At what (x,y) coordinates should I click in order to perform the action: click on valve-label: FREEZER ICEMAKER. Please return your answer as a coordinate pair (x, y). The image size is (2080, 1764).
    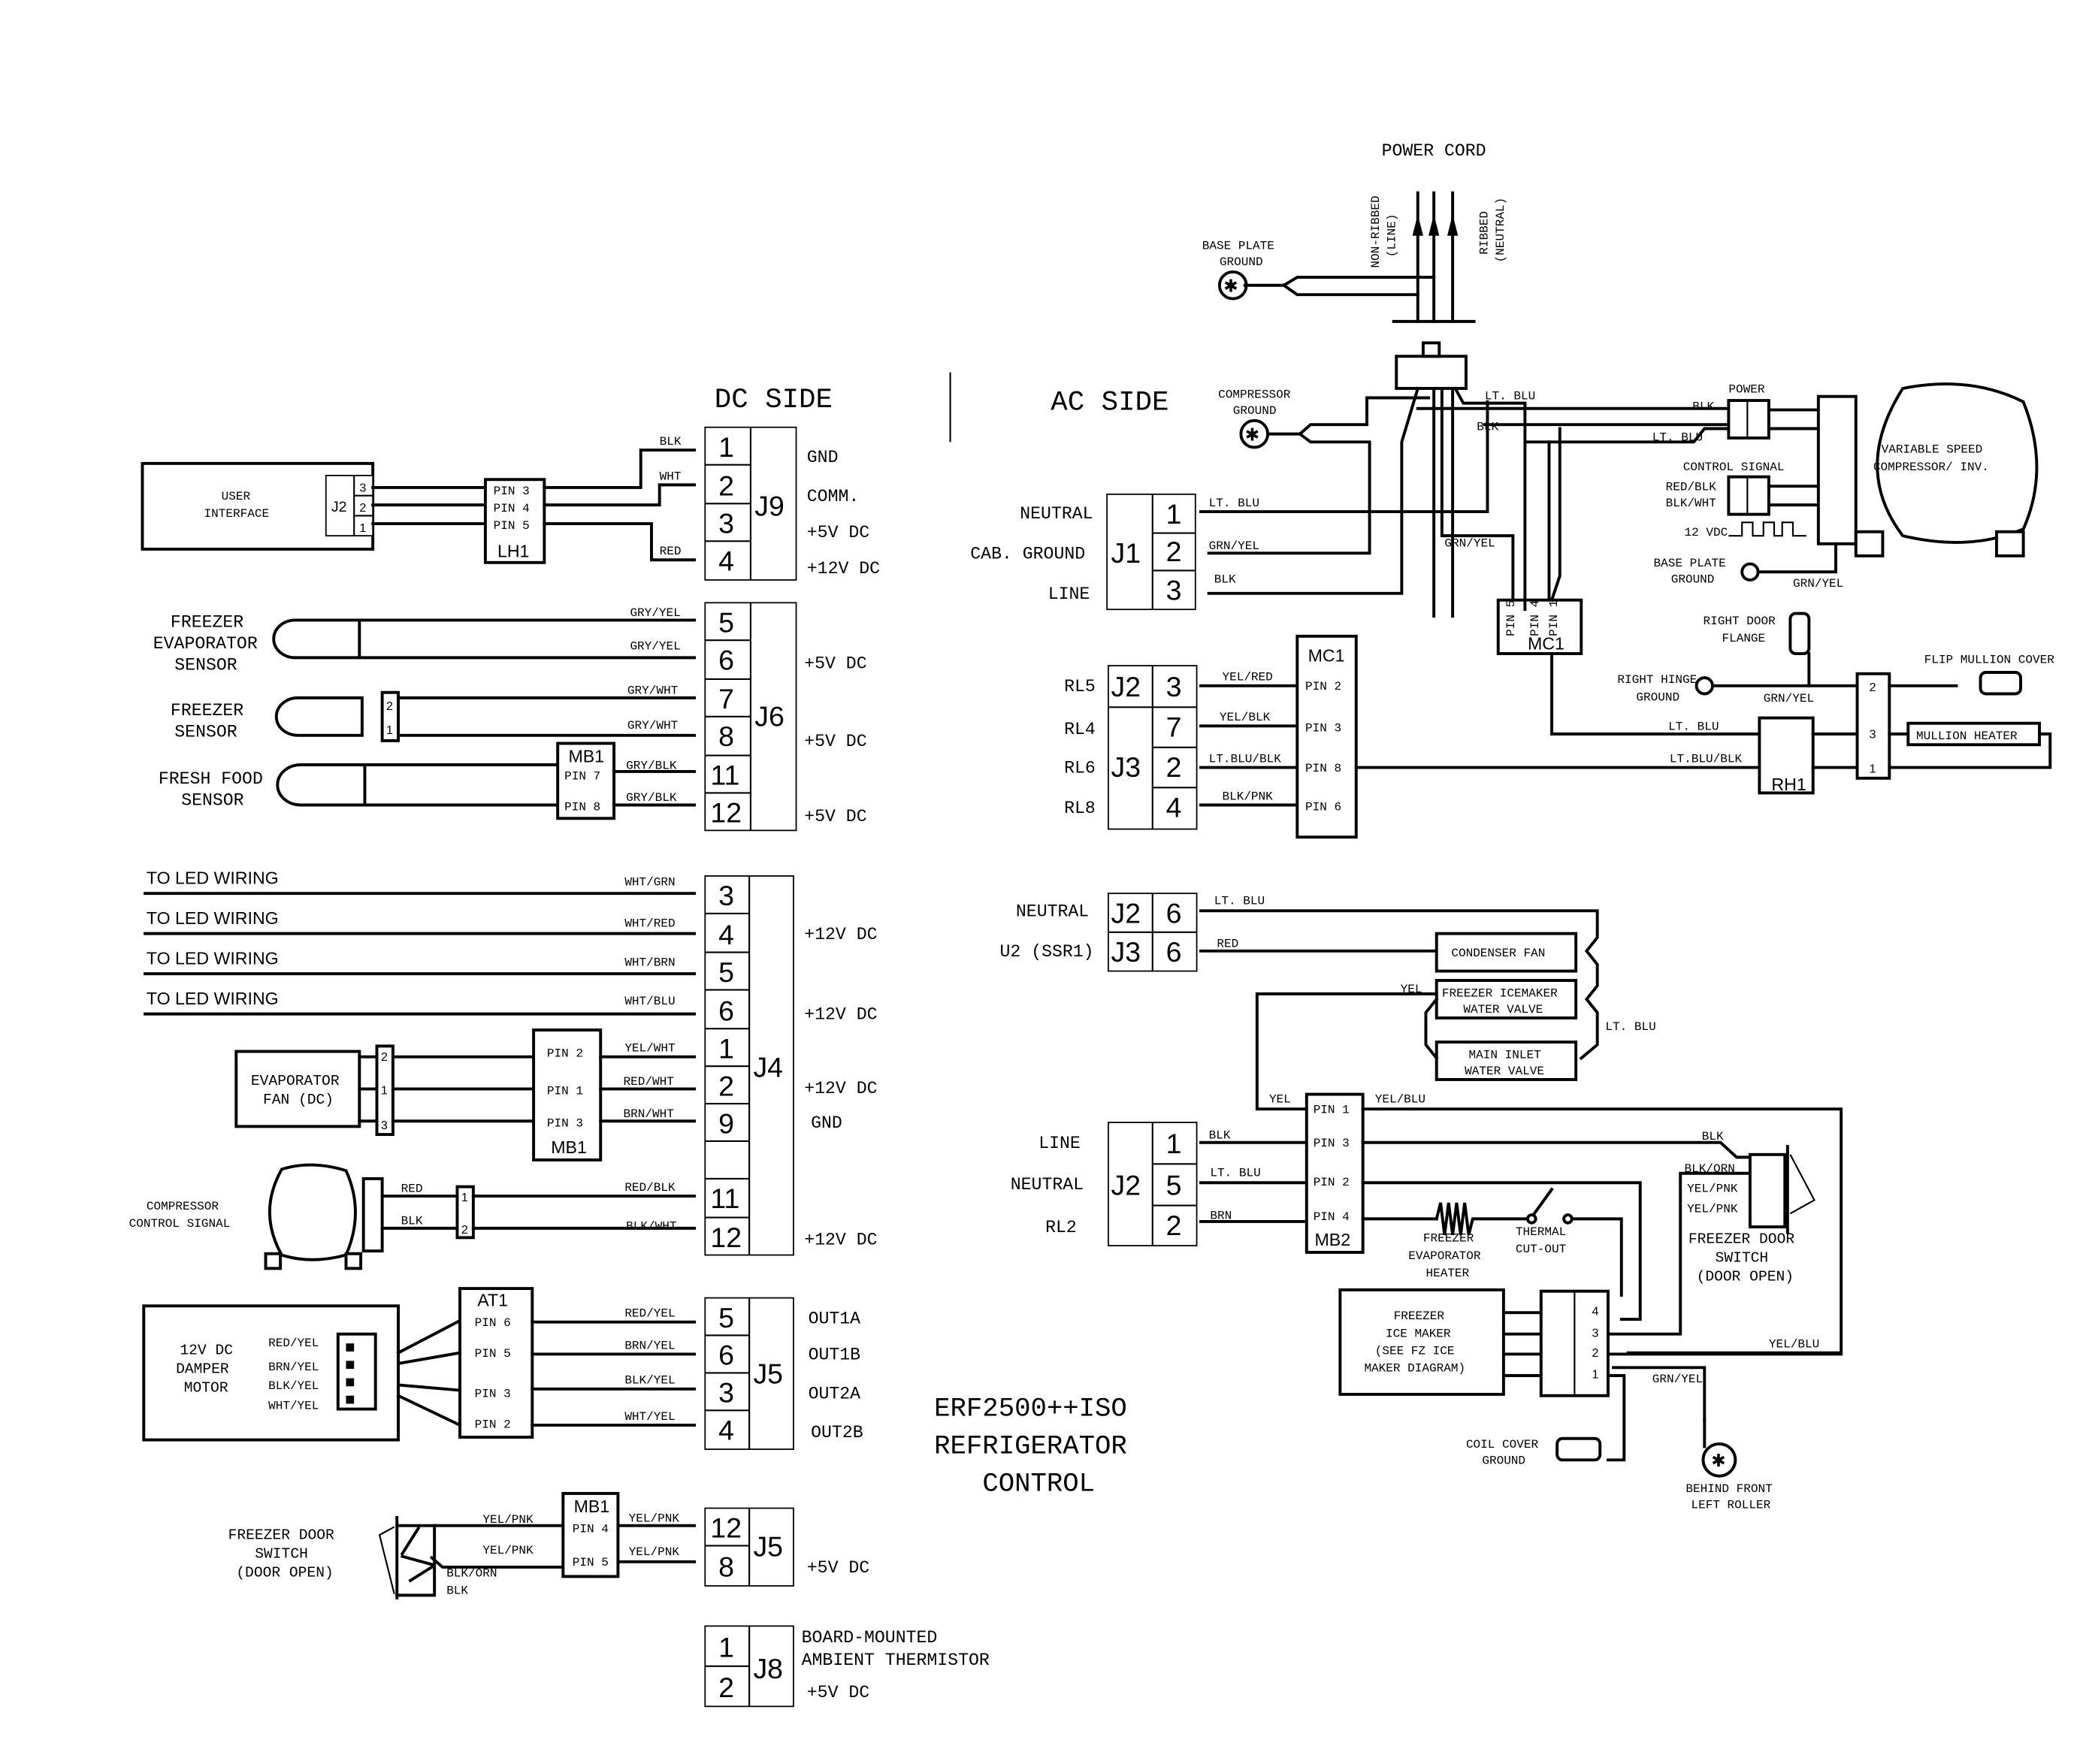
    Looking at the image, I should click on (1500, 993).